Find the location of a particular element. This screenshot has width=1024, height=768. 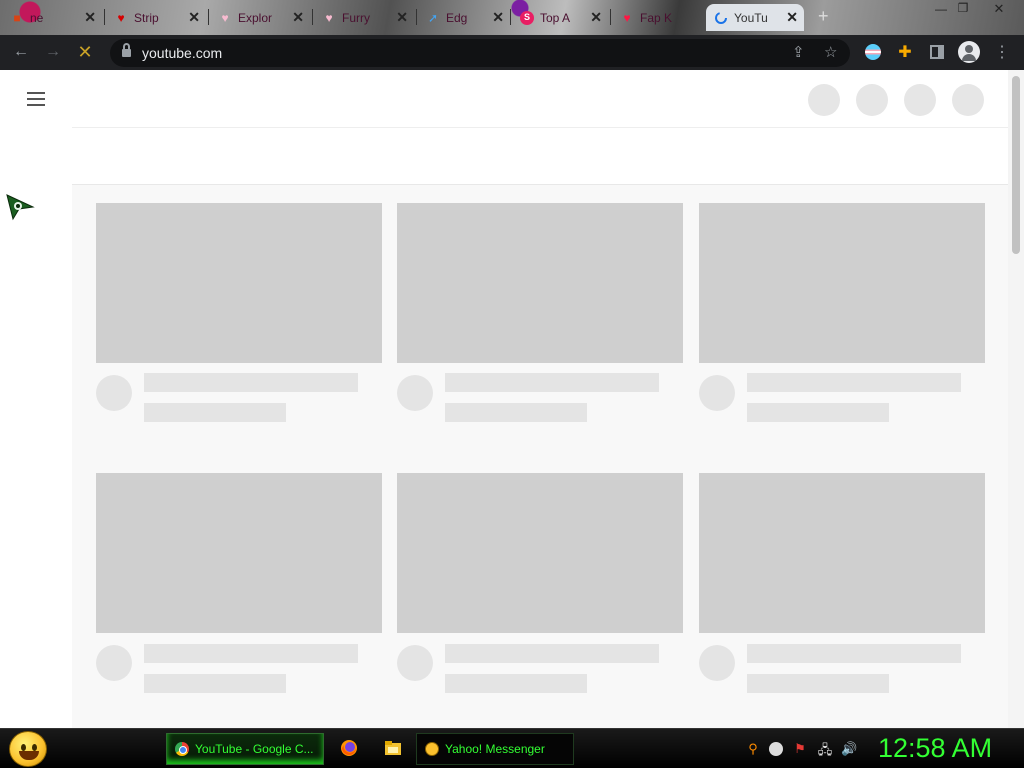

back-arrow-icon: ← is located at coordinates (21, 52).